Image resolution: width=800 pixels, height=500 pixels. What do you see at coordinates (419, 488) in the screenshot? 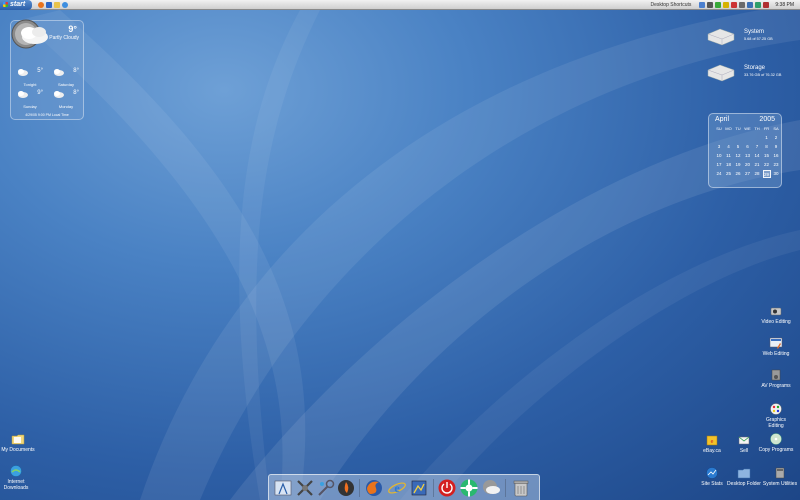
I see `photo-icon` at bounding box center [419, 488].